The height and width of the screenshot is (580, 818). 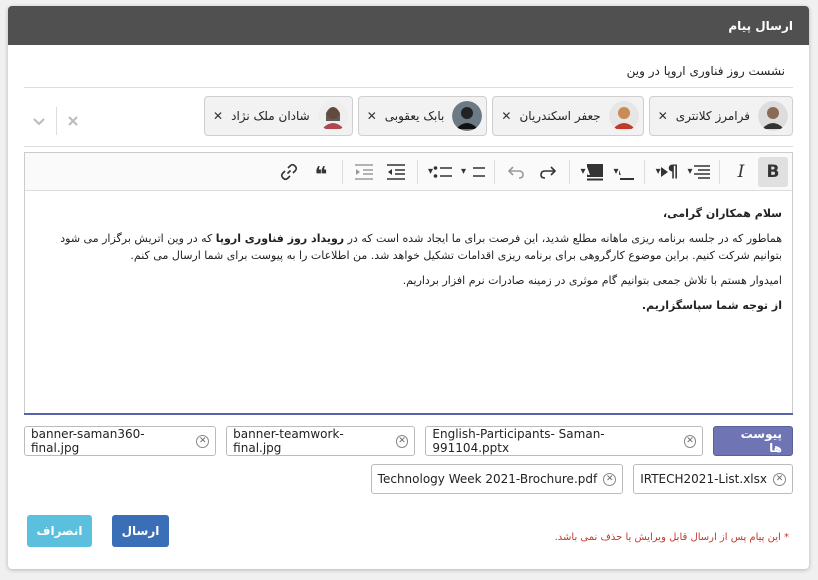 What do you see at coordinates (439, 172) in the screenshot?
I see `bulleted-list-icon: ▾` at bounding box center [439, 172].